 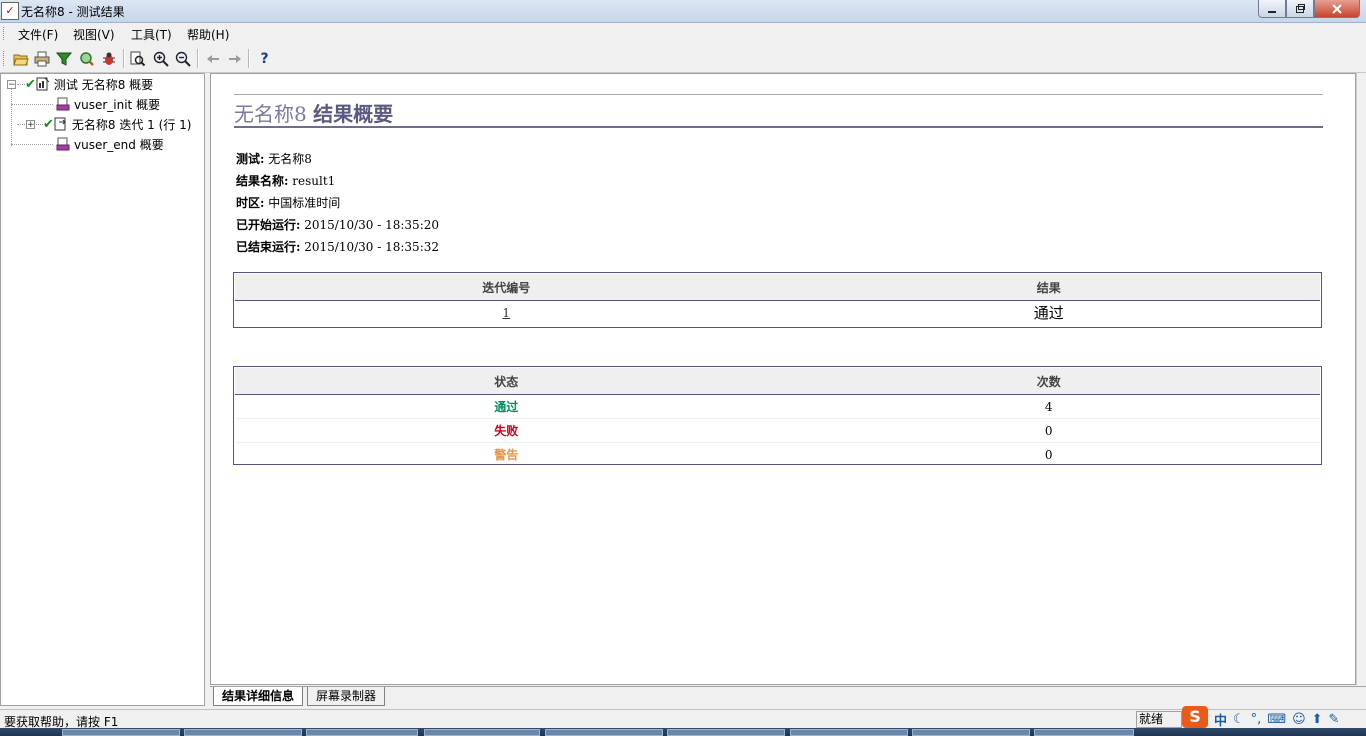 I want to click on info-result-name: 结果名称: result1, so click(x=285, y=180).